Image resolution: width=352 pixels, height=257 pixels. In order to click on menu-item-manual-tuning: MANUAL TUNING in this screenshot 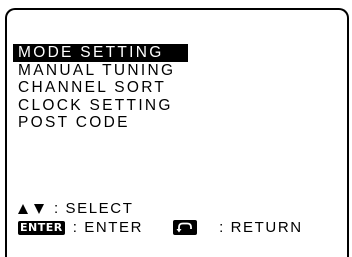, I will do `click(100, 71)`.